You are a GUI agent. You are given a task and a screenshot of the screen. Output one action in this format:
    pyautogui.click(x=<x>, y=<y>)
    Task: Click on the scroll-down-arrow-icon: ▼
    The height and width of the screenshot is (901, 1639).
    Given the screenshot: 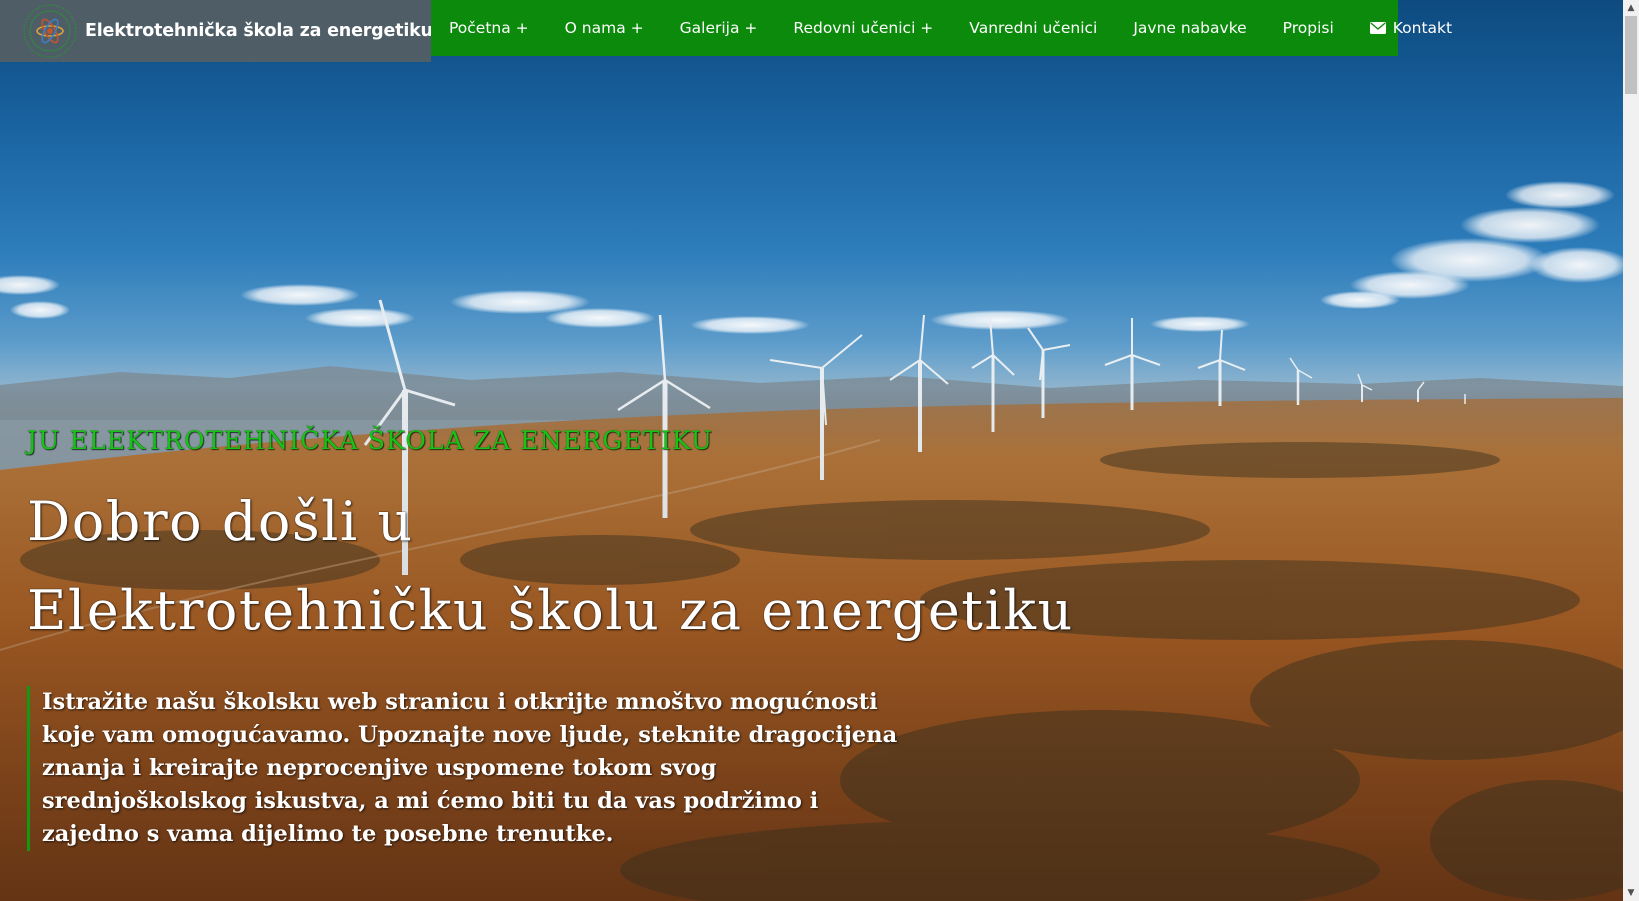 What is the action you would take?
    pyautogui.click(x=1631, y=893)
    